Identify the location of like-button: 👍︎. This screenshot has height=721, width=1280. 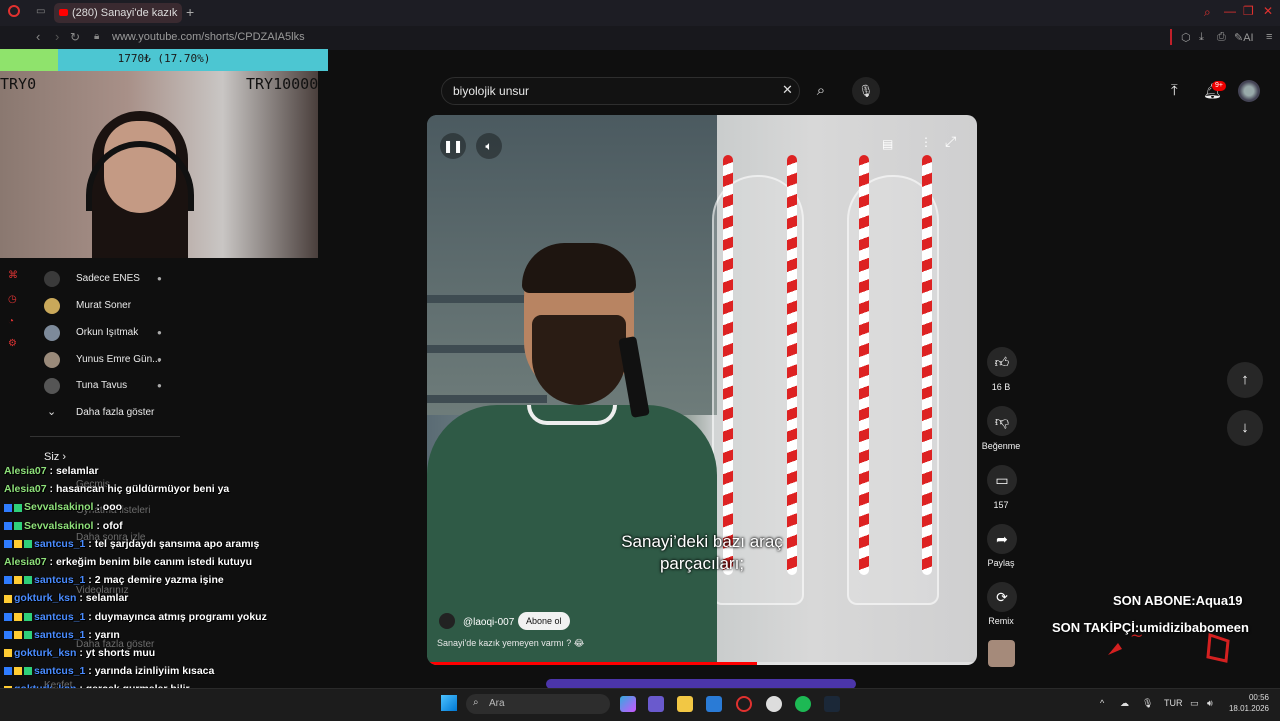
(1002, 362).